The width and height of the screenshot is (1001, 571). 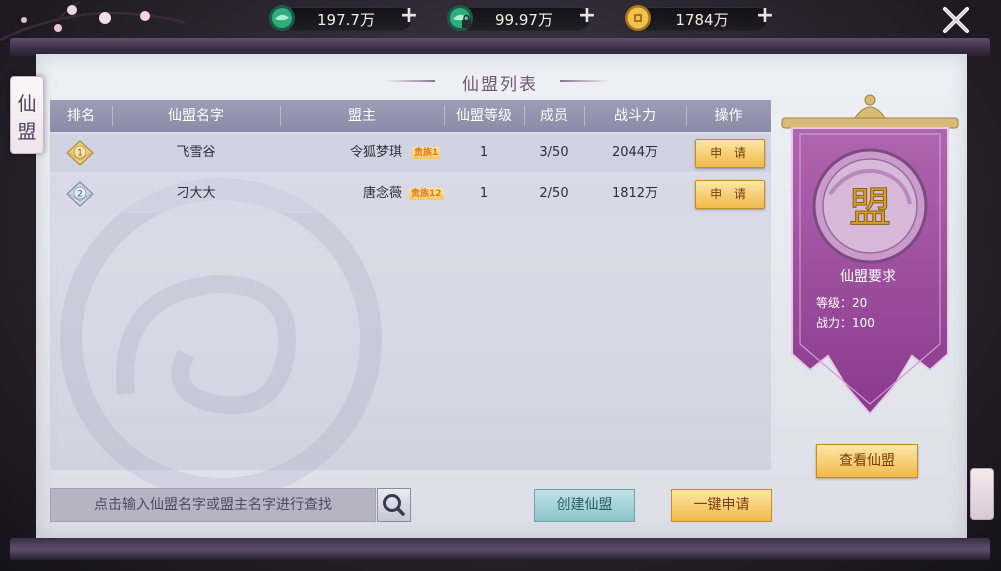 I want to click on resource-jade: 197.7万 +, so click(x=347, y=17).